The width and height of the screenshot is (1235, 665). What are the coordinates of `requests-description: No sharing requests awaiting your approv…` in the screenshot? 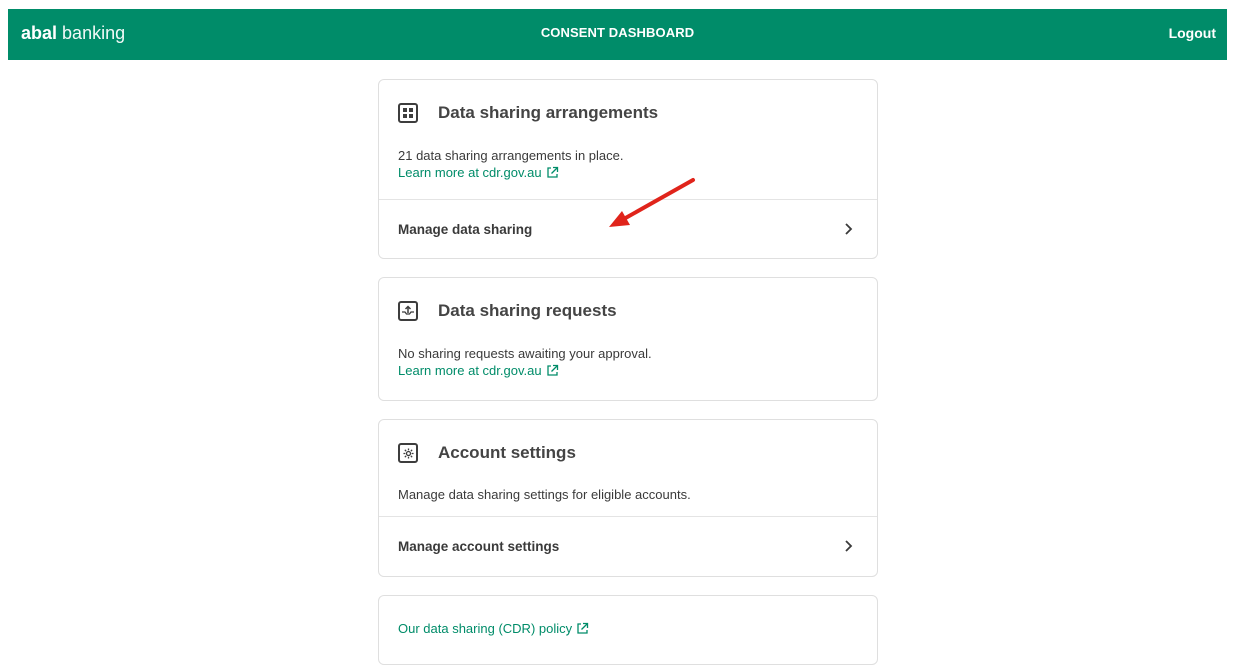 It's located at (525, 353).